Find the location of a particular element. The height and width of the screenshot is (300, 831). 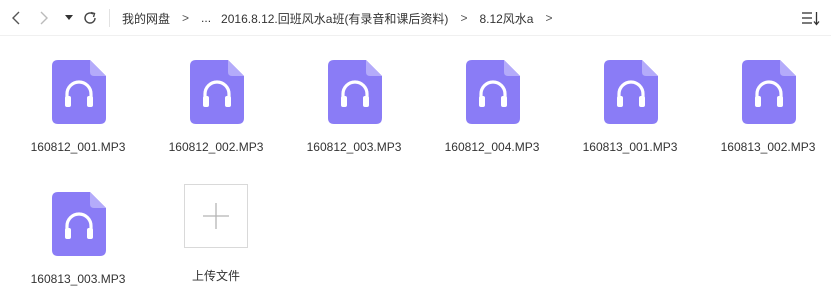

refresh-button is located at coordinates (90, 18).